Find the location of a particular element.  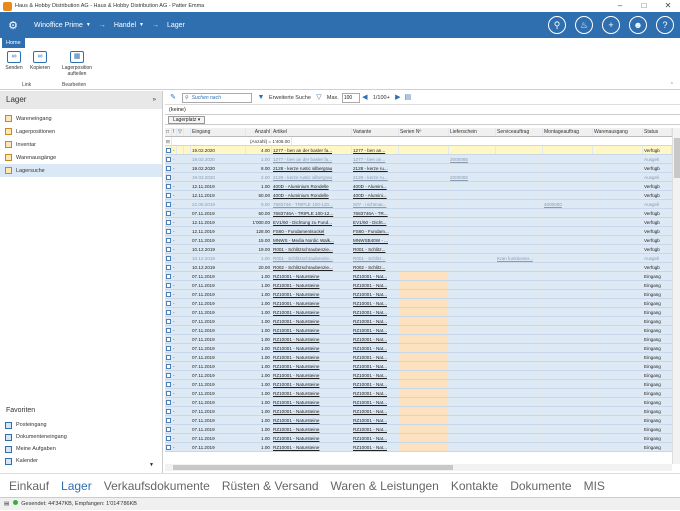

group-chip-lagerplatz: Lagerplatz ▾ is located at coordinates (187, 119).